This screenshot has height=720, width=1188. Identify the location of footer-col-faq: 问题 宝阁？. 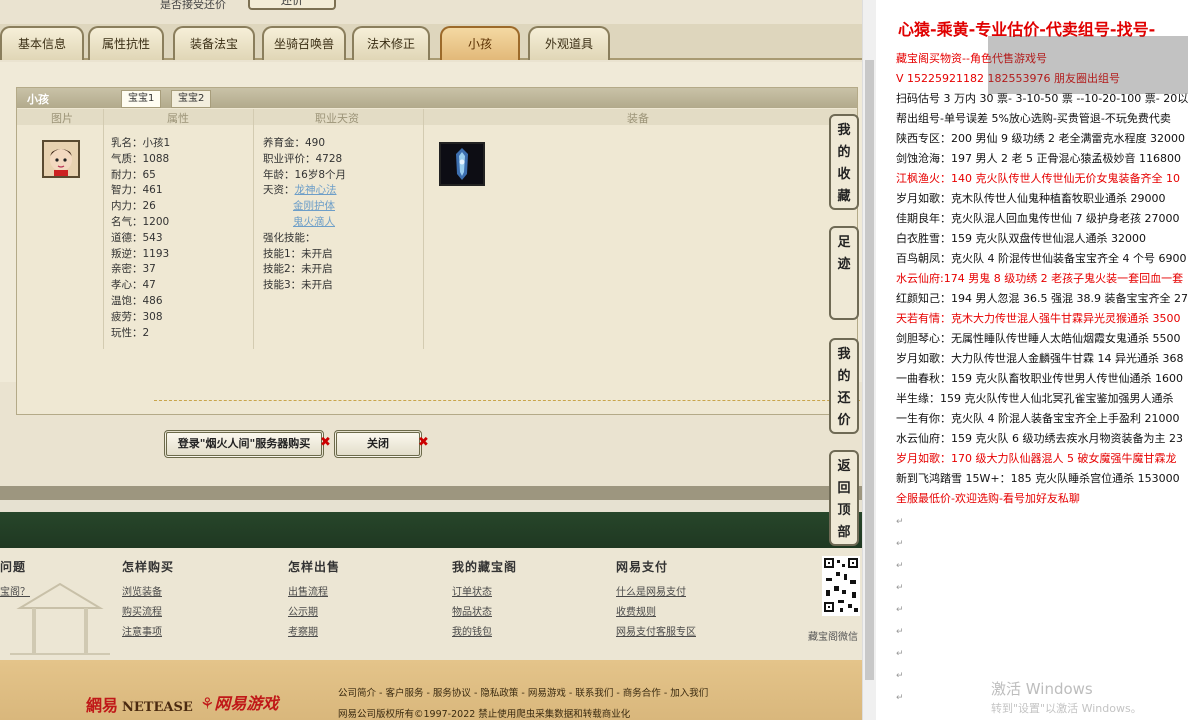
(15, 580).